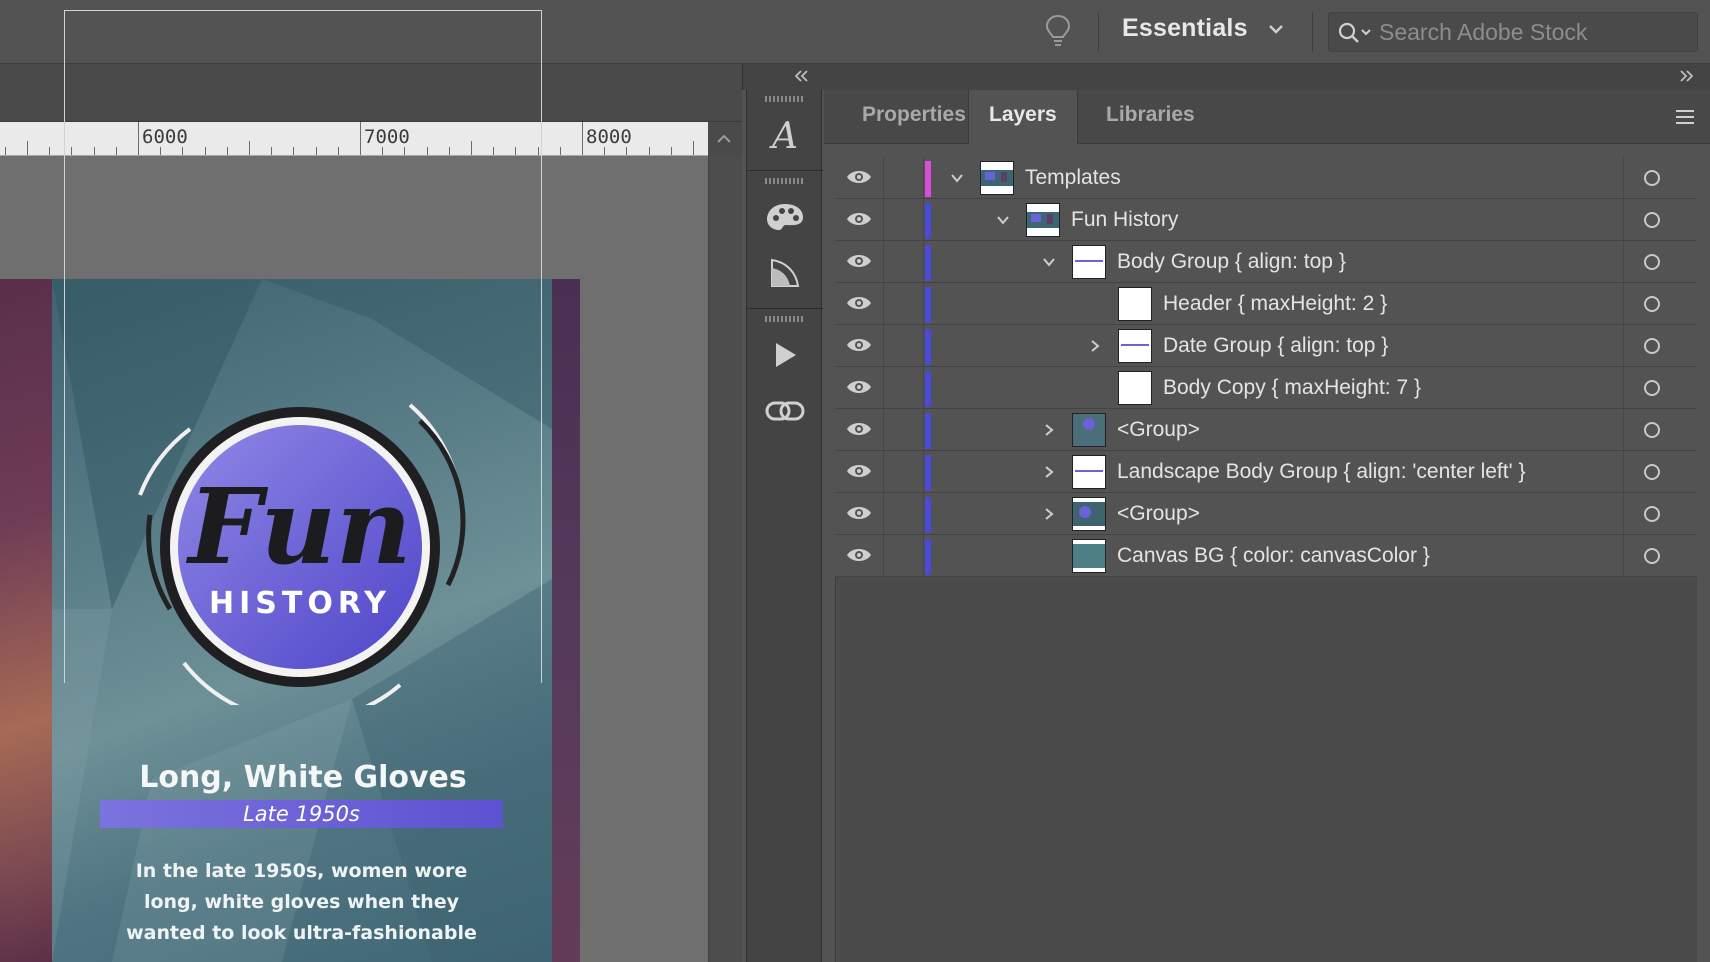 The height and width of the screenshot is (962, 1710). I want to click on vertical-scrollbar, so click(725, 559).